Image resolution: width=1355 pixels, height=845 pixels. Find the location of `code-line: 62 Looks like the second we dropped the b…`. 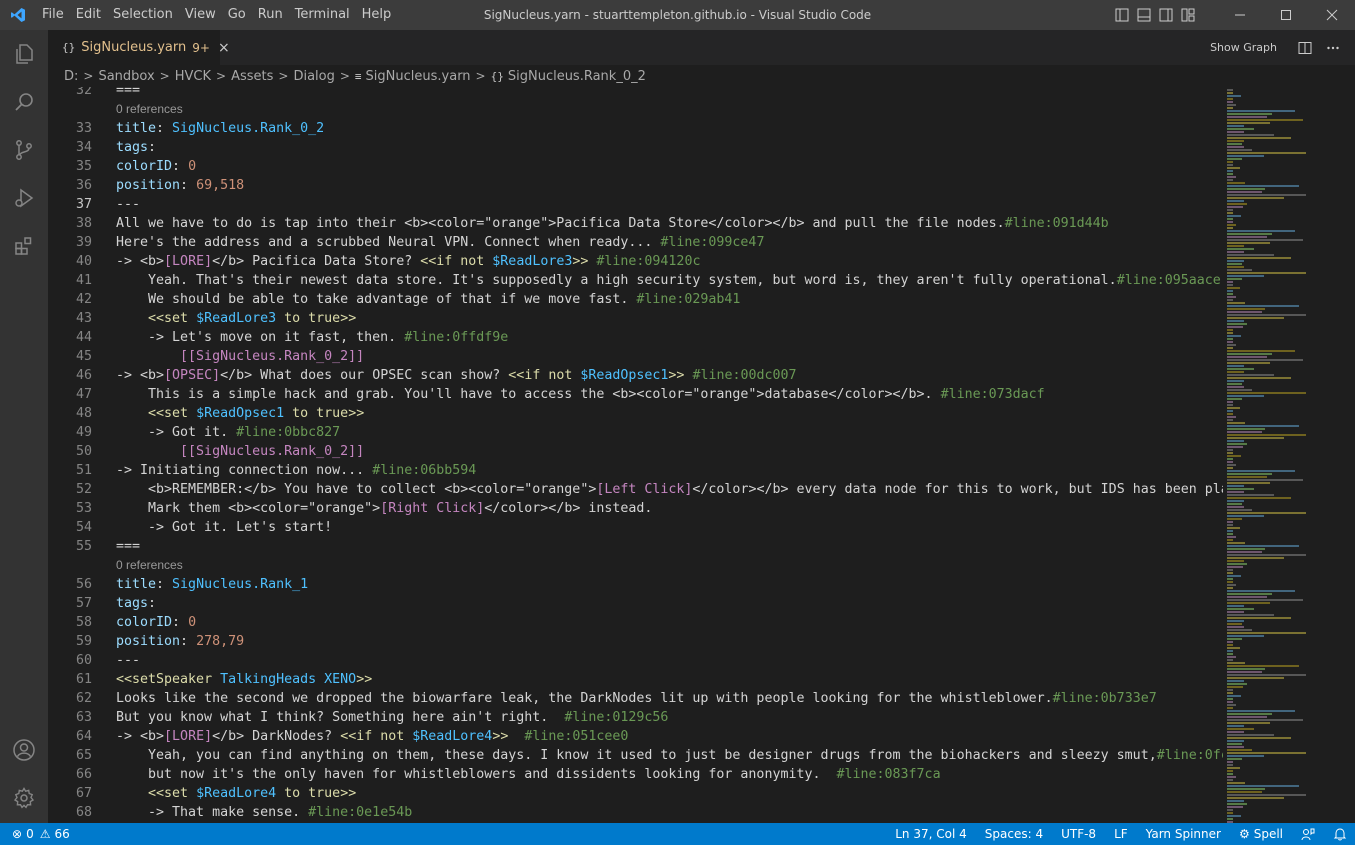

code-line: 62 Looks like the second we dropped the b… is located at coordinates (635, 698).